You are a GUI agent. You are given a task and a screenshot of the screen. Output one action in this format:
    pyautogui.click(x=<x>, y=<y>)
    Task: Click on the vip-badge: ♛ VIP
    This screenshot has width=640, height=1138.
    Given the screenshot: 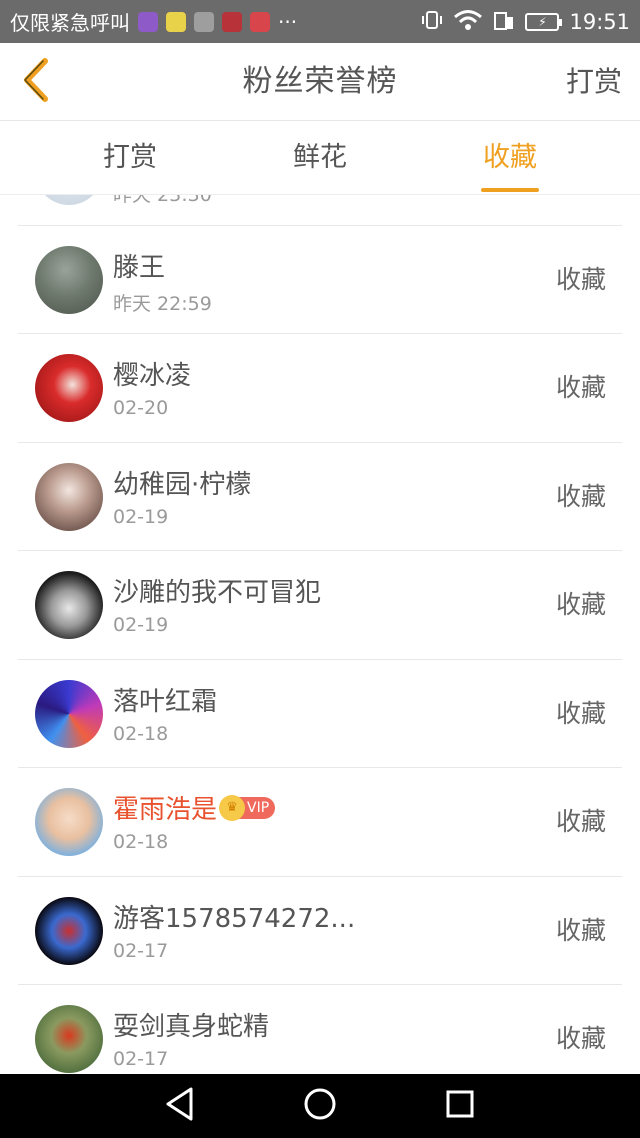 What is the action you would take?
    pyautogui.click(x=247, y=807)
    